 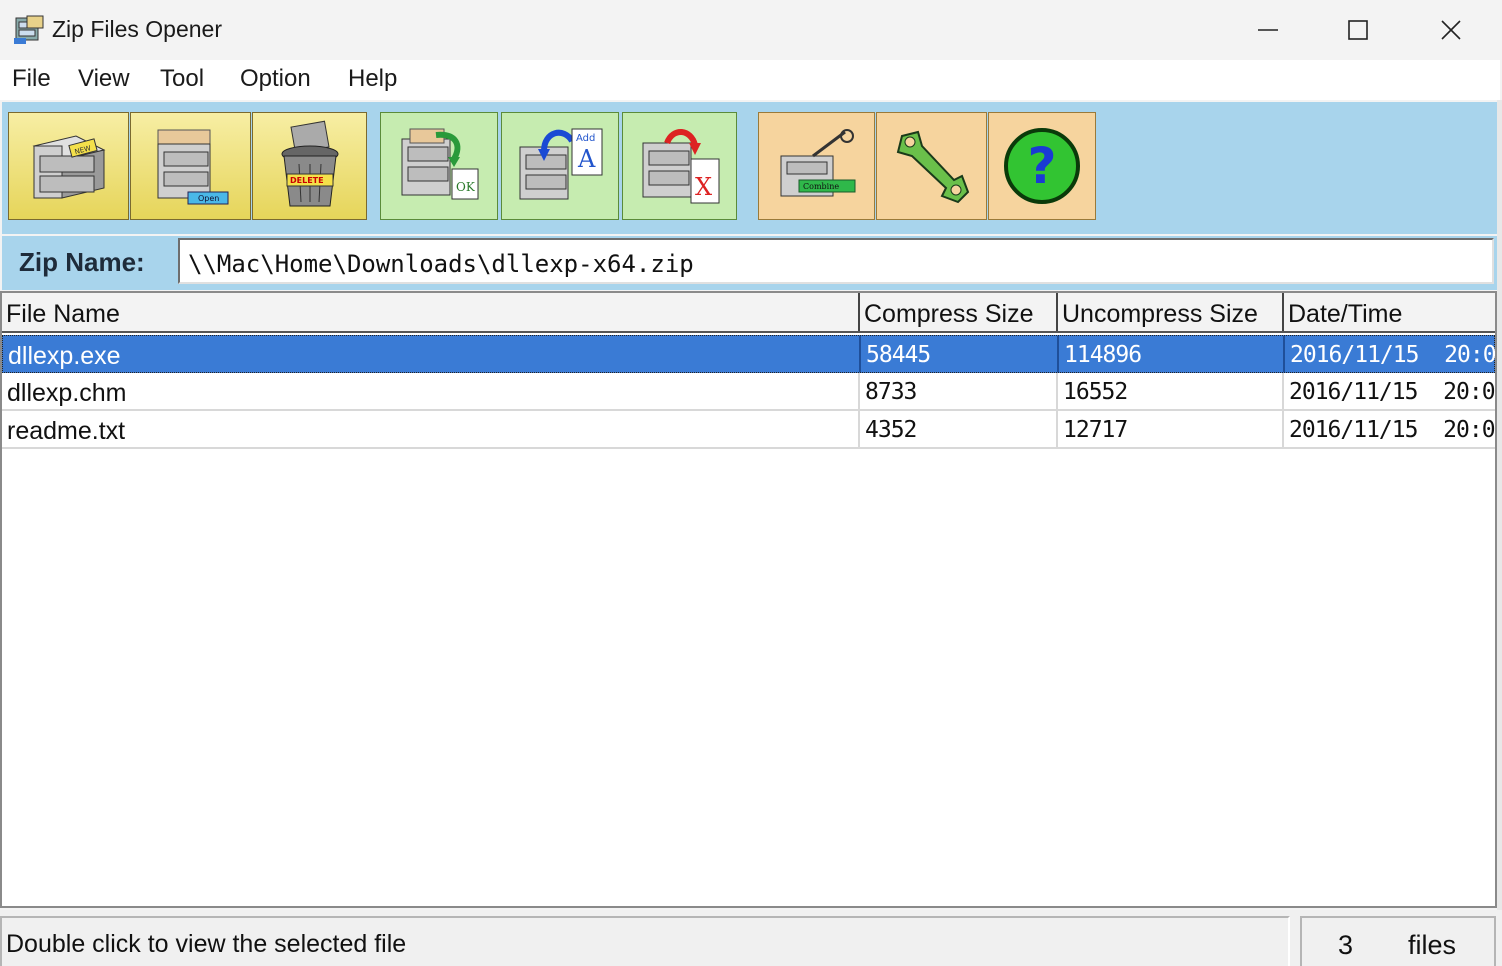 I want to click on combine-button: Combine, so click(x=816, y=166).